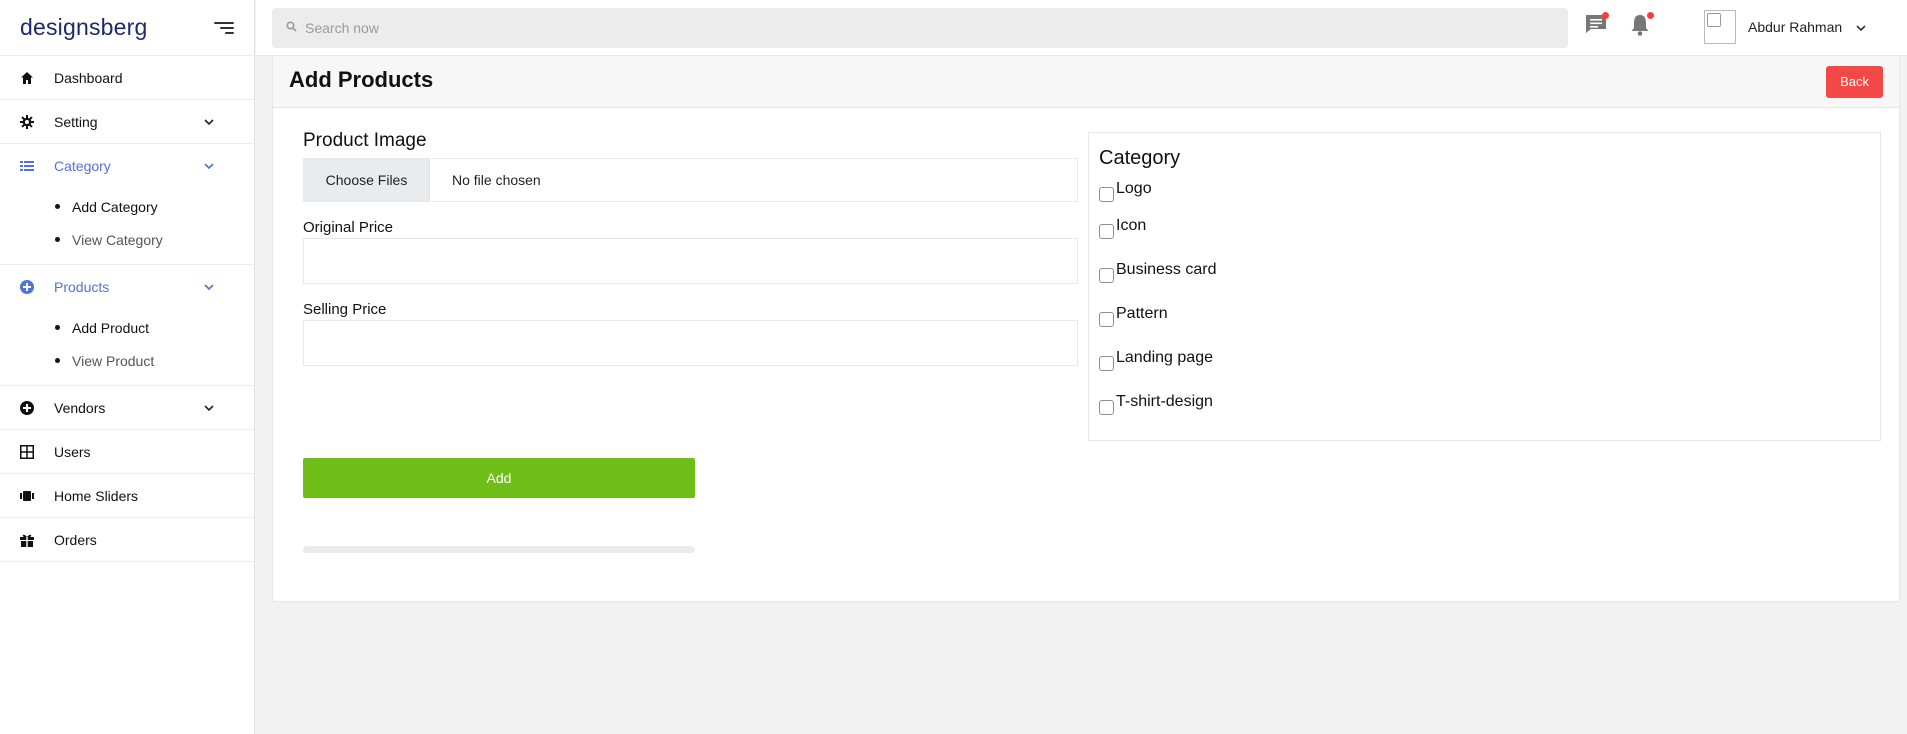  I want to click on sidebar-subitem-label: Add Category, so click(115, 206).